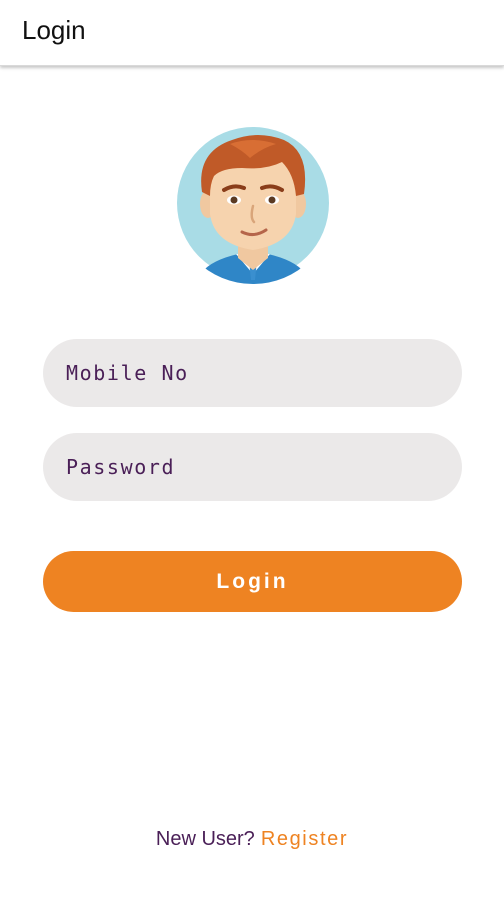  Describe the element at coordinates (252, 33) in the screenshot. I see `app-bar: Login` at that location.